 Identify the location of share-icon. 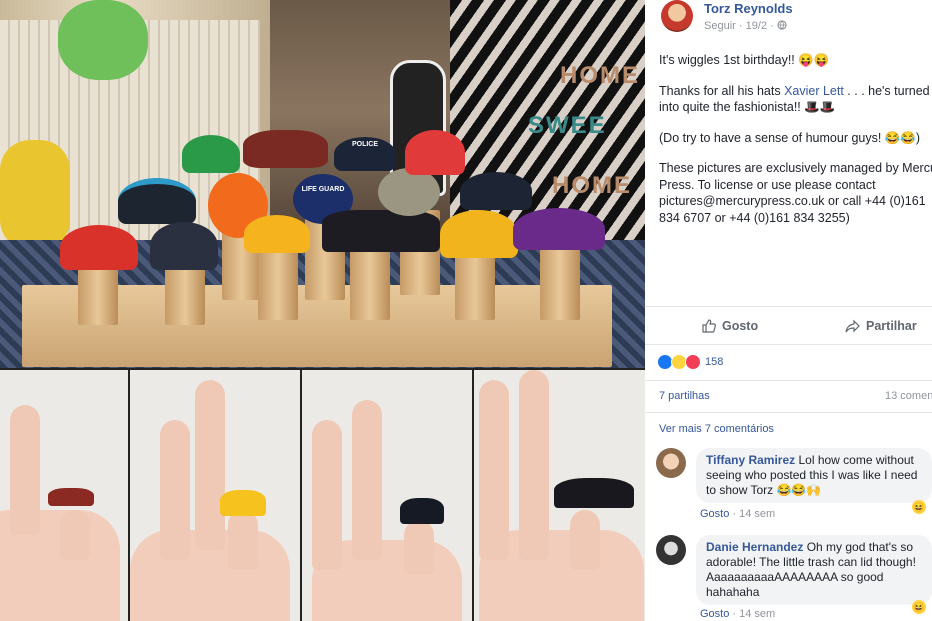
(852, 326).